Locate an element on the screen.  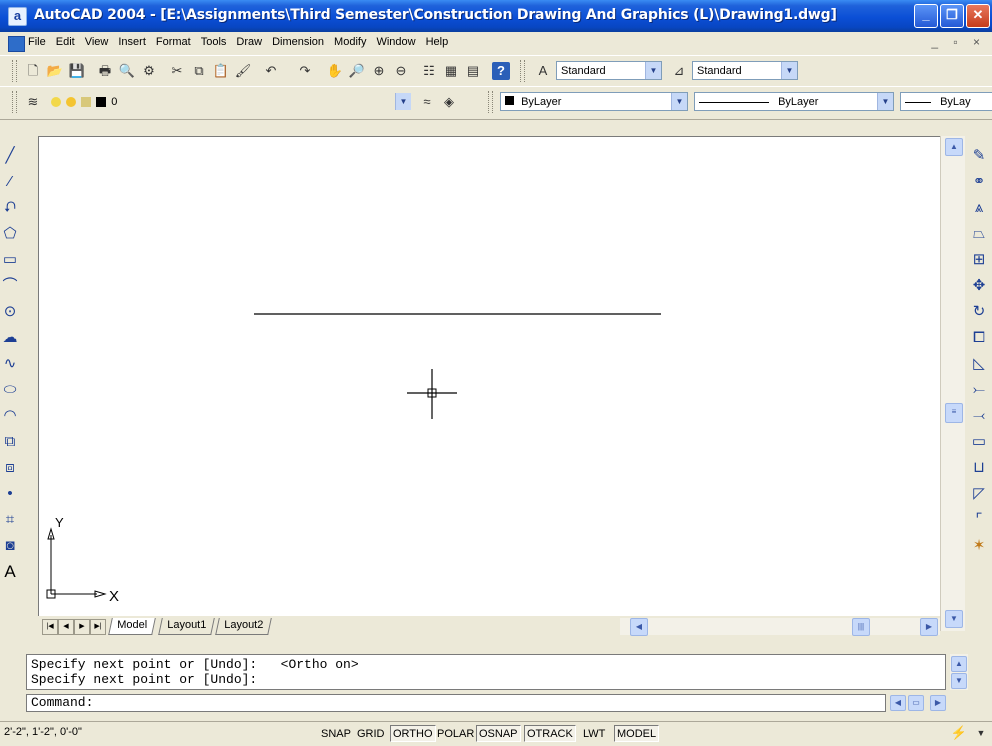
color-dropdown: ByLayer ▼ is located at coordinates (594, 101).